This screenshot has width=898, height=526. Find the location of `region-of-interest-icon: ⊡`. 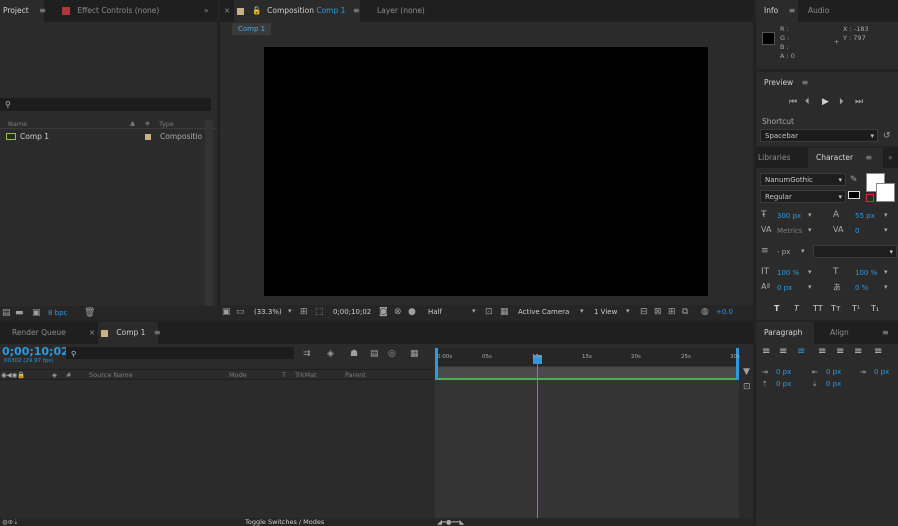

region-of-interest-icon: ⊡ is located at coordinates (489, 312).